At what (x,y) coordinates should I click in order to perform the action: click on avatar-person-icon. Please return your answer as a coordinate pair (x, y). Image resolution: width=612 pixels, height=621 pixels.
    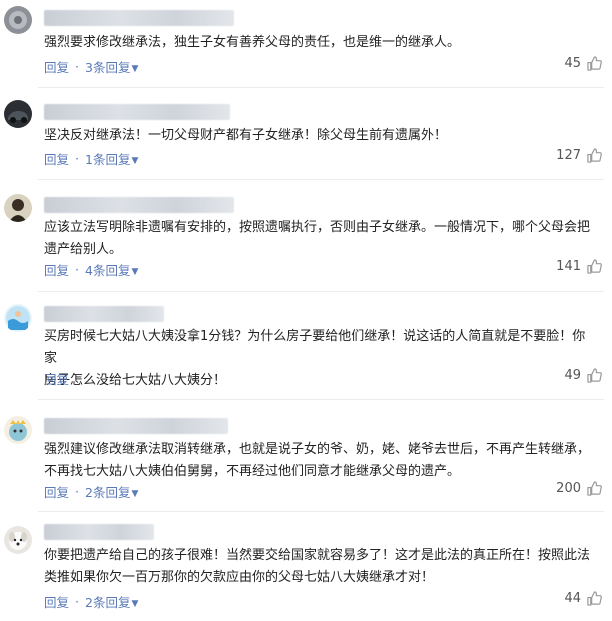
    Looking at the image, I should click on (18, 208).